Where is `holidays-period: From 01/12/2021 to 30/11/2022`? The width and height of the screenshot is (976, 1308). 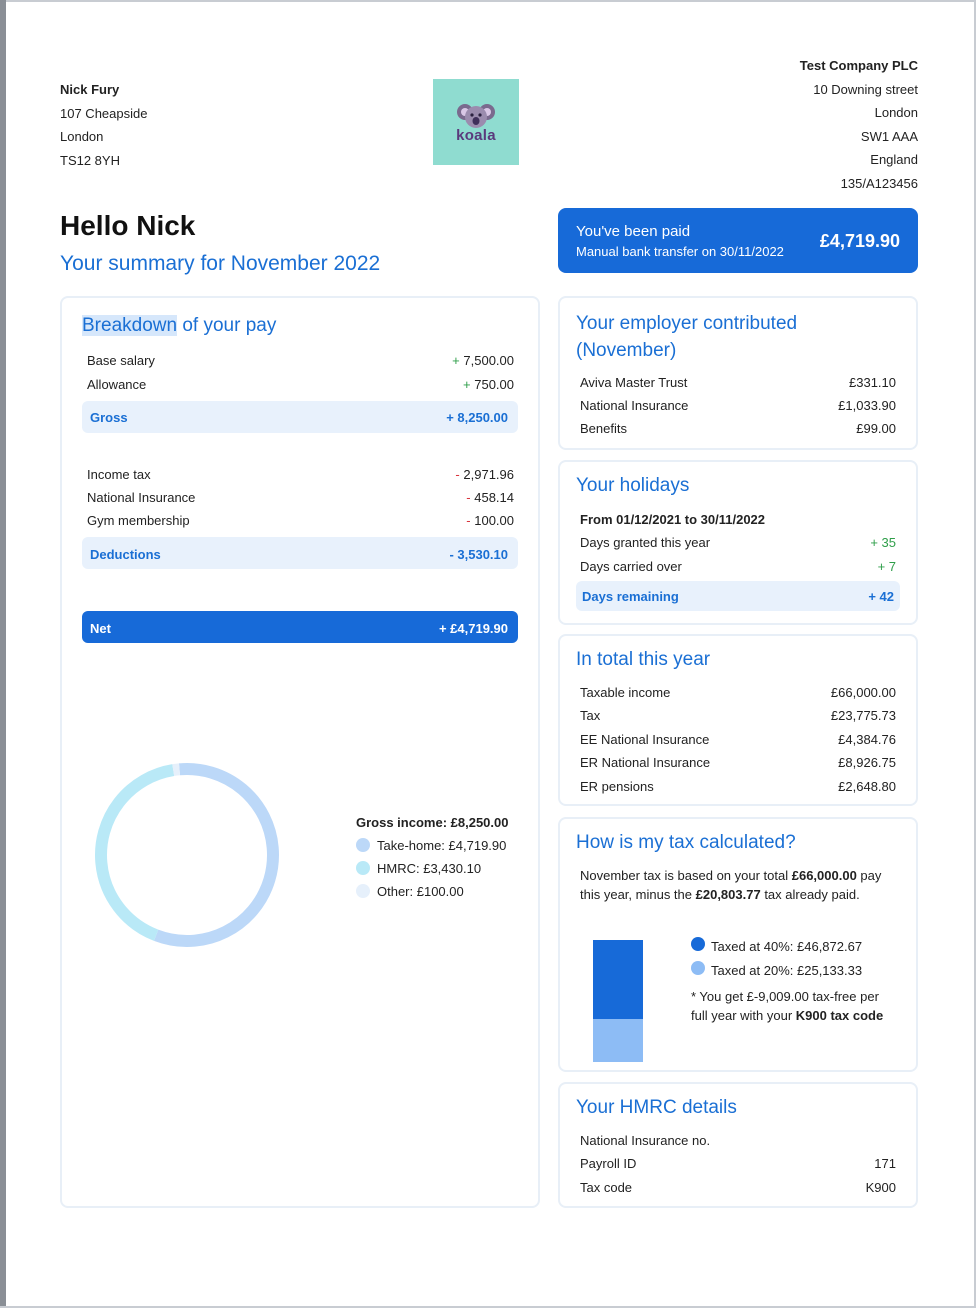 holidays-period: From 01/12/2021 to 30/11/2022 is located at coordinates (673, 519).